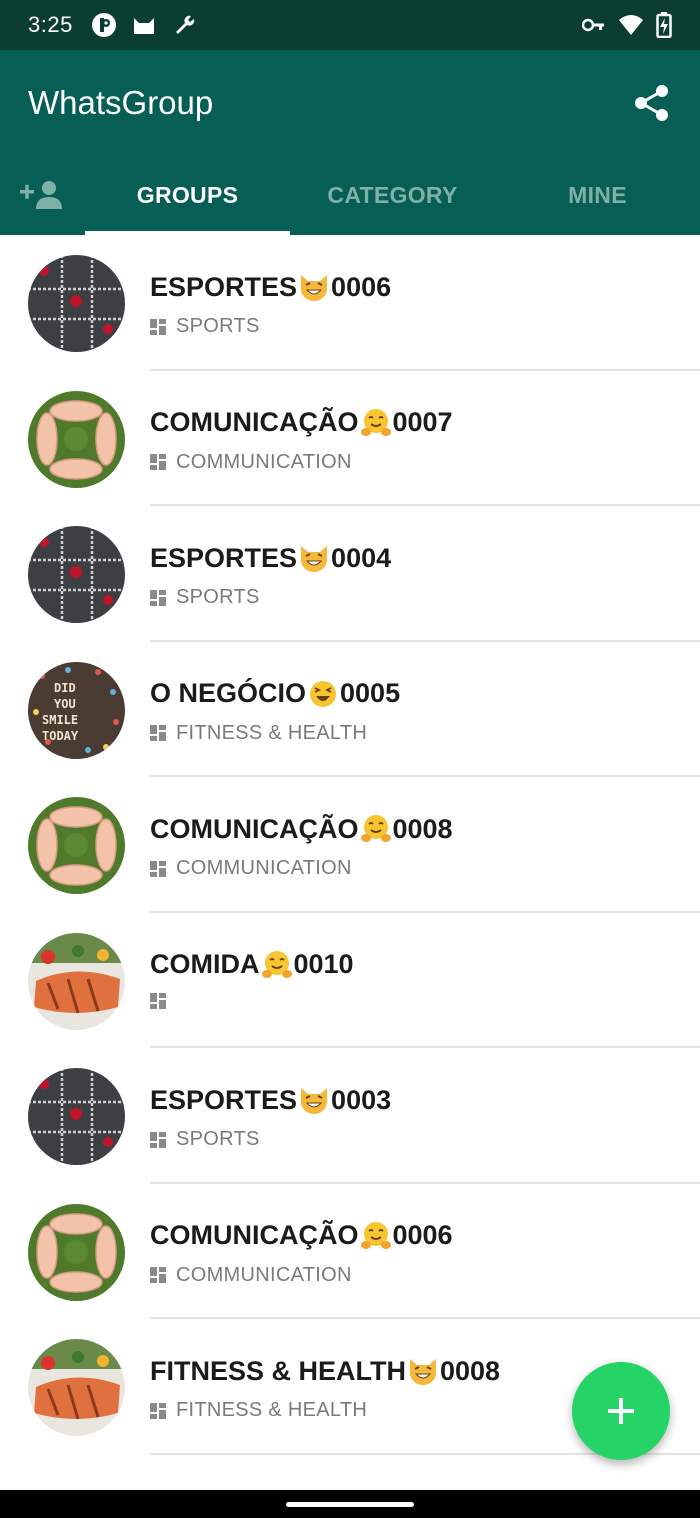 This screenshot has height=1518, width=700. Describe the element at coordinates (323, 964) in the screenshot. I see `group-number: 0010` at that location.